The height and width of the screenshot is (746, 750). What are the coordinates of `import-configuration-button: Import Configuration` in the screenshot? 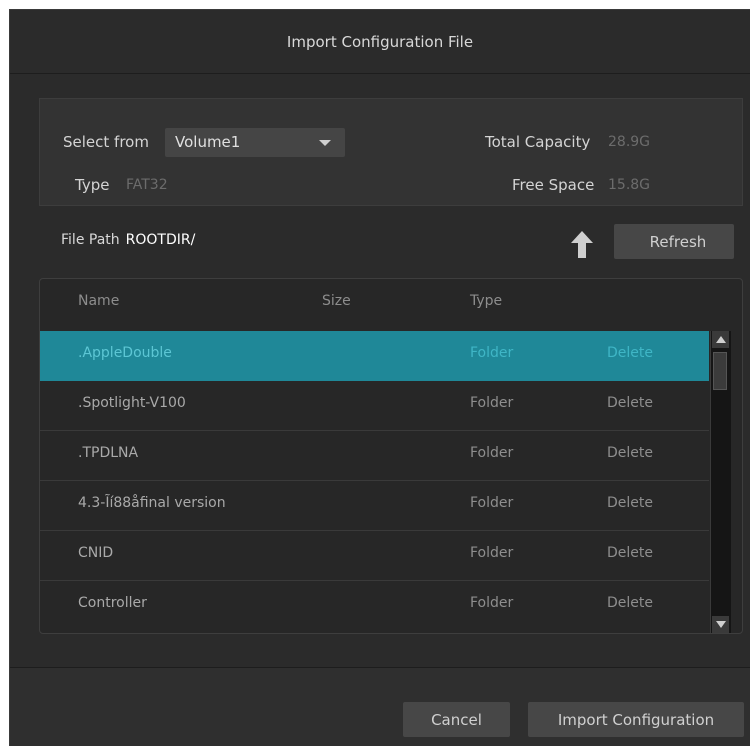 It's located at (636, 719).